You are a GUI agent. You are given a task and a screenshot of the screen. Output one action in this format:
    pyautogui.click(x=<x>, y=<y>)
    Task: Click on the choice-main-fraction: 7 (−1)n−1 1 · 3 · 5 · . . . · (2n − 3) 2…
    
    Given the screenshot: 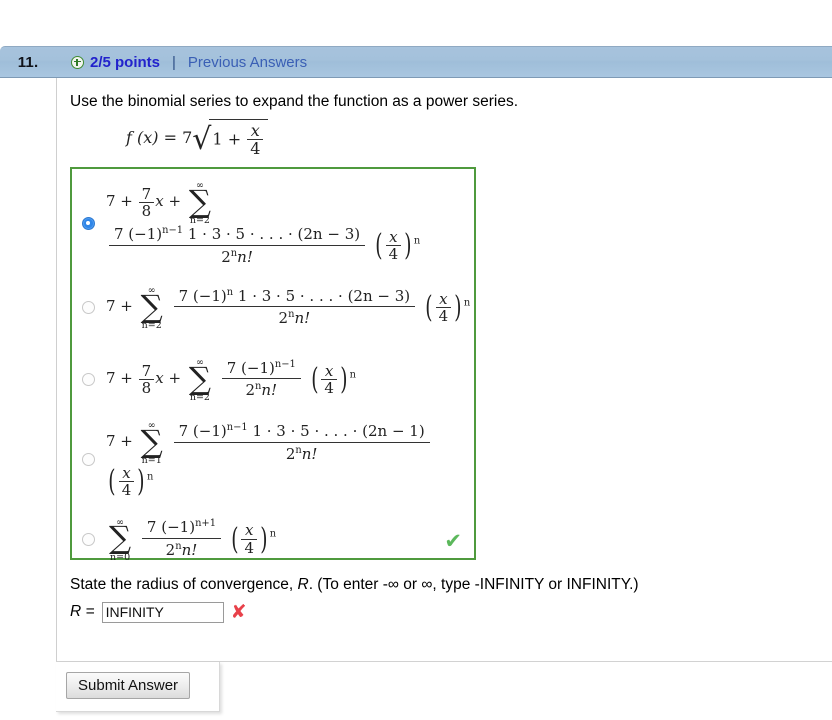 What is the action you would take?
    pyautogui.click(x=237, y=245)
    